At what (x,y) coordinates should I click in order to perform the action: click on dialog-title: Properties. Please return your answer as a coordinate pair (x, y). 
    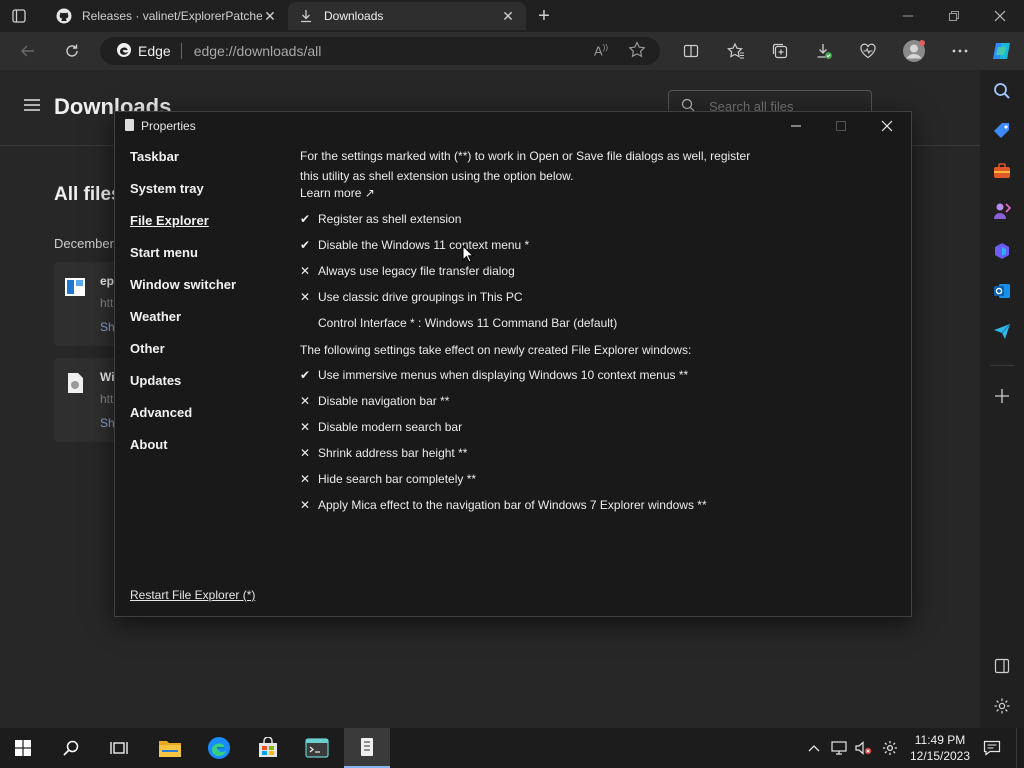
    Looking at the image, I should click on (168, 126).